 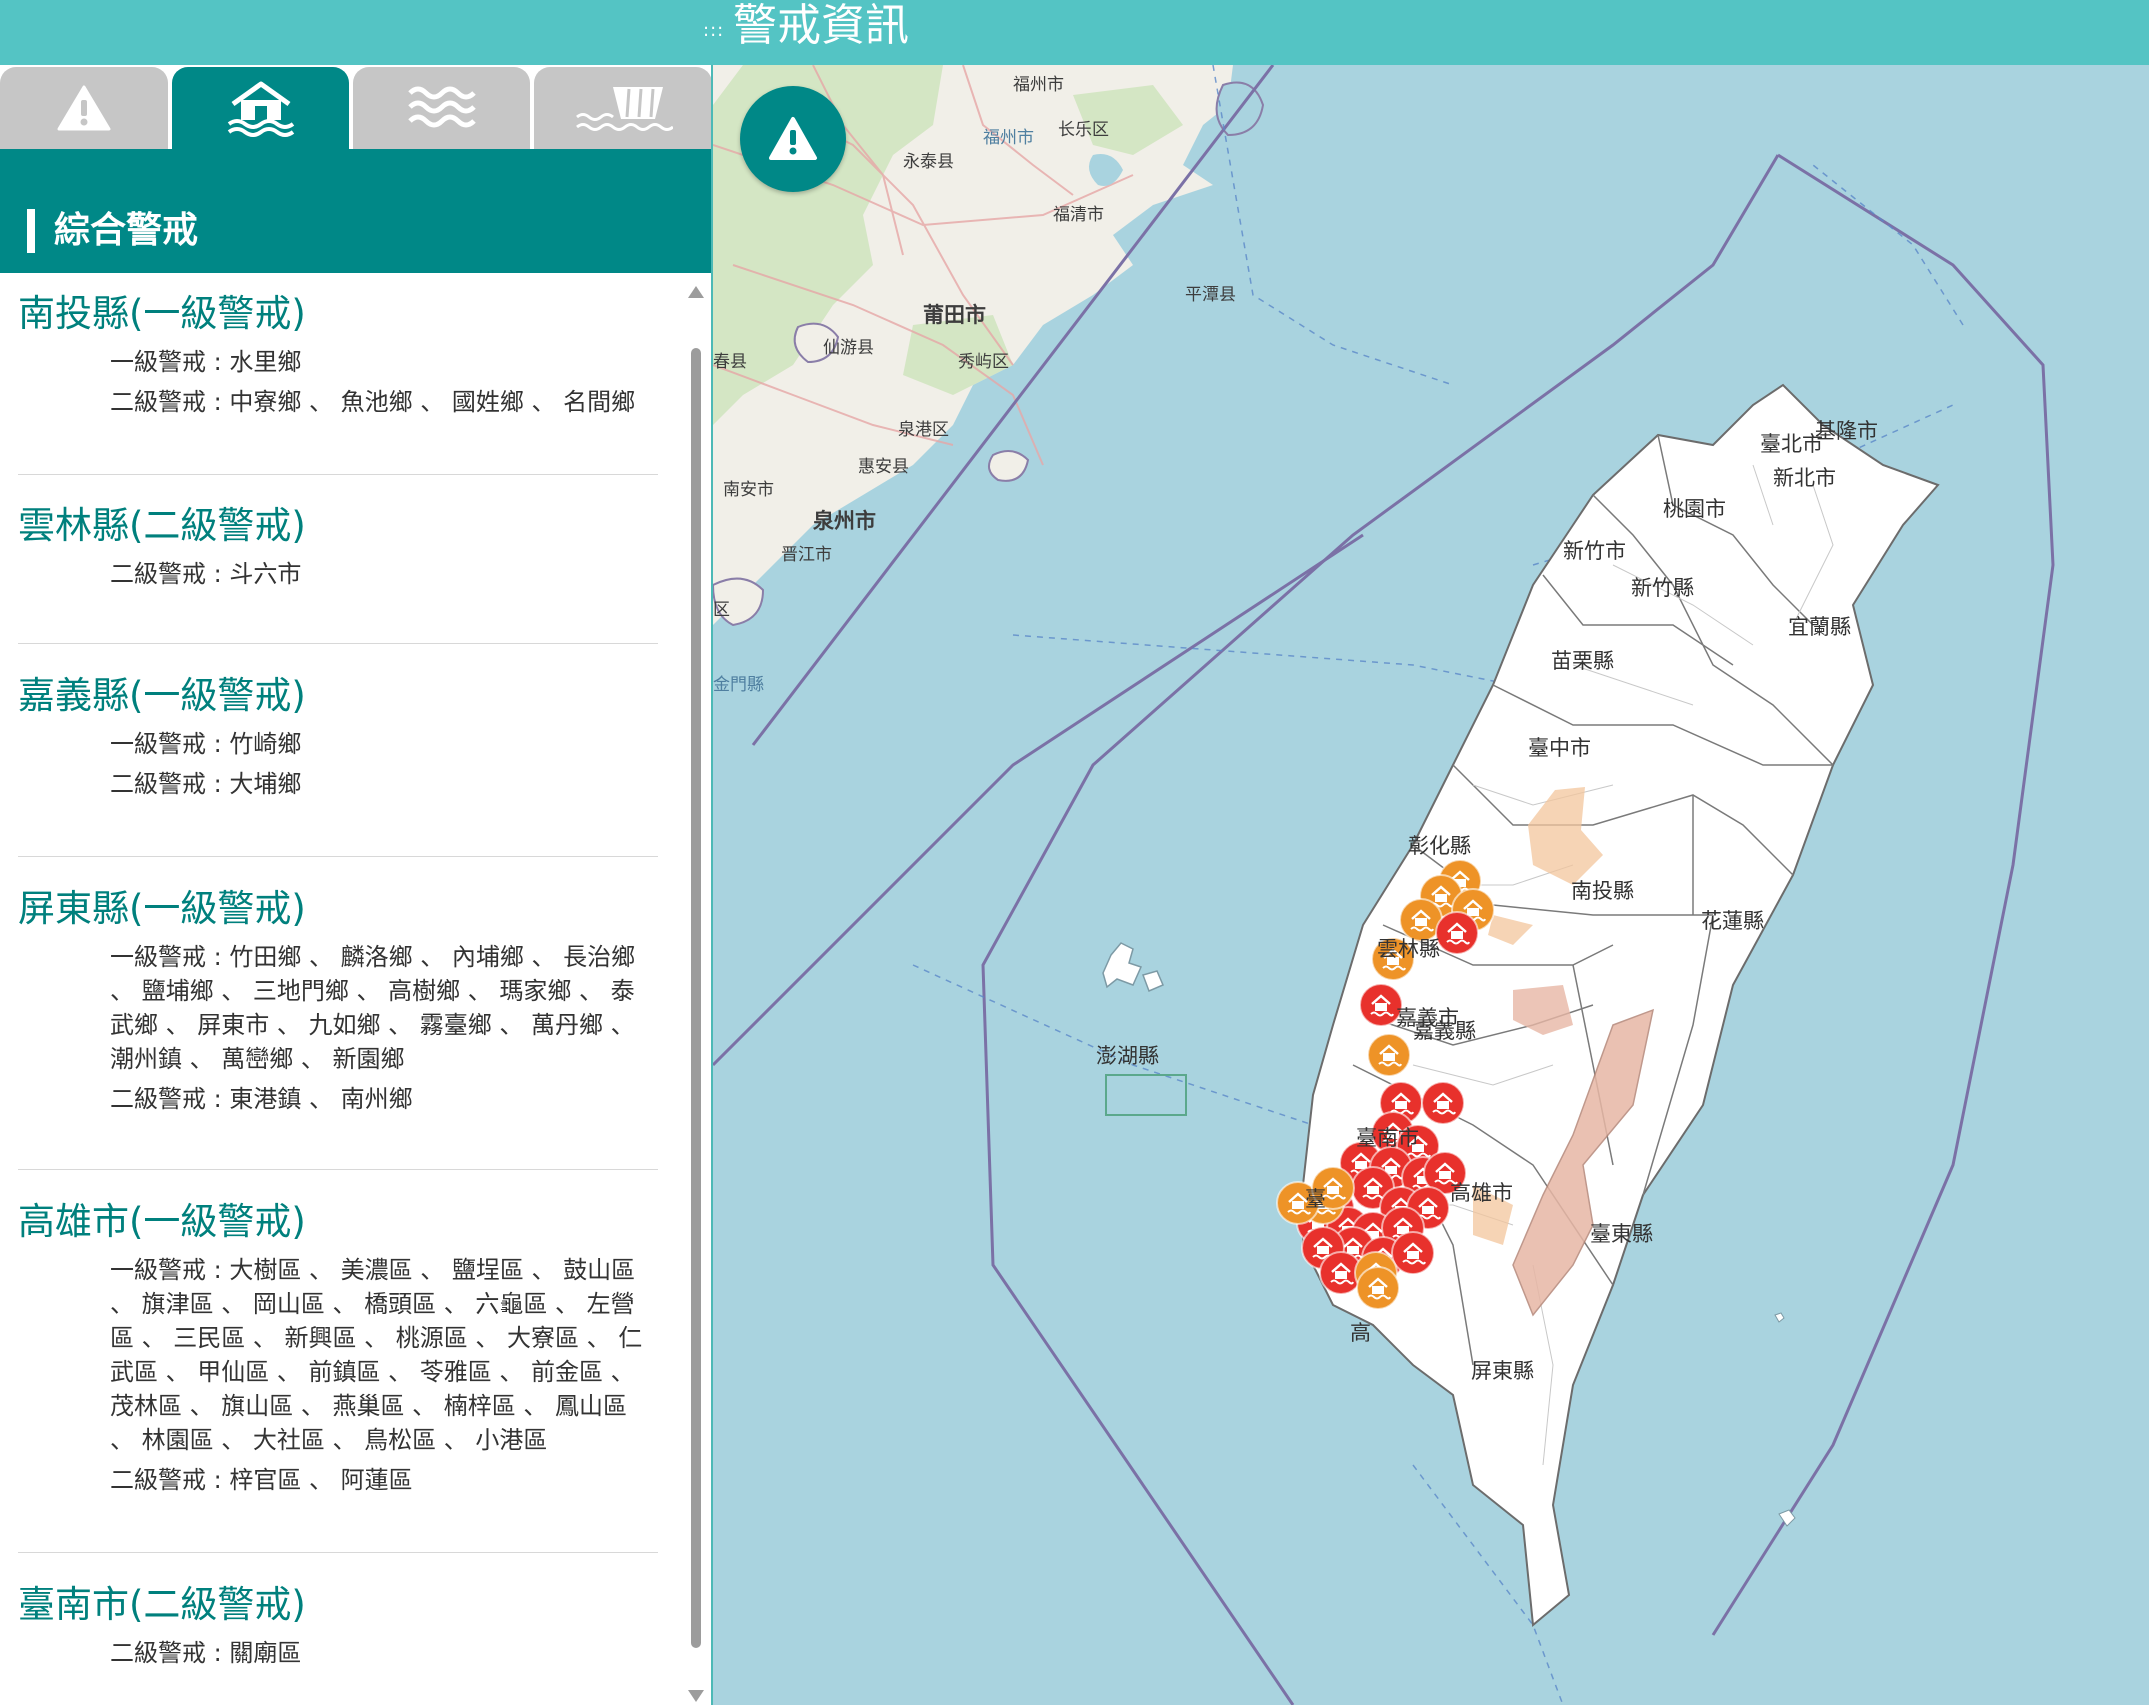 I want to click on map-label-jinjiang: 晋江市, so click(x=806, y=555).